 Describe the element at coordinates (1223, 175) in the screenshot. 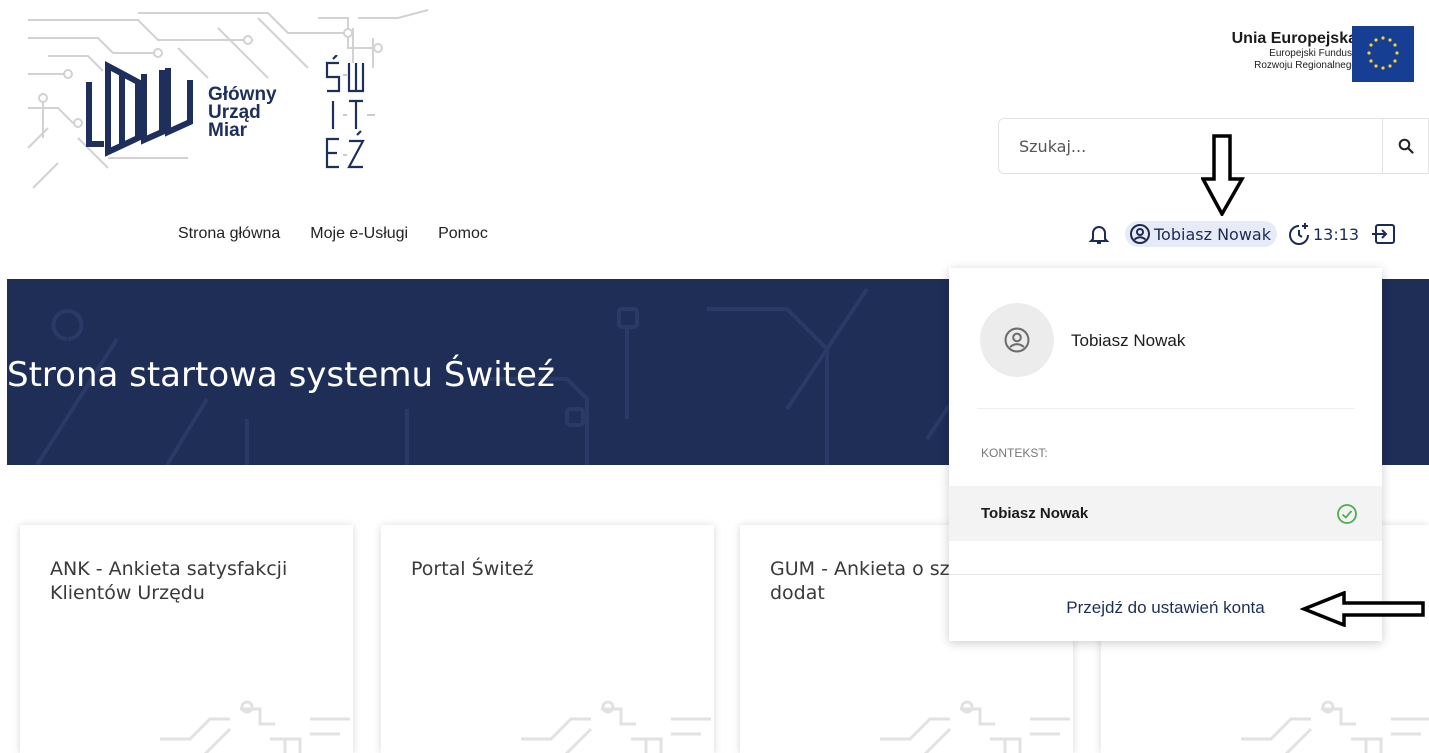

I see `down-arrow-annotation` at that location.